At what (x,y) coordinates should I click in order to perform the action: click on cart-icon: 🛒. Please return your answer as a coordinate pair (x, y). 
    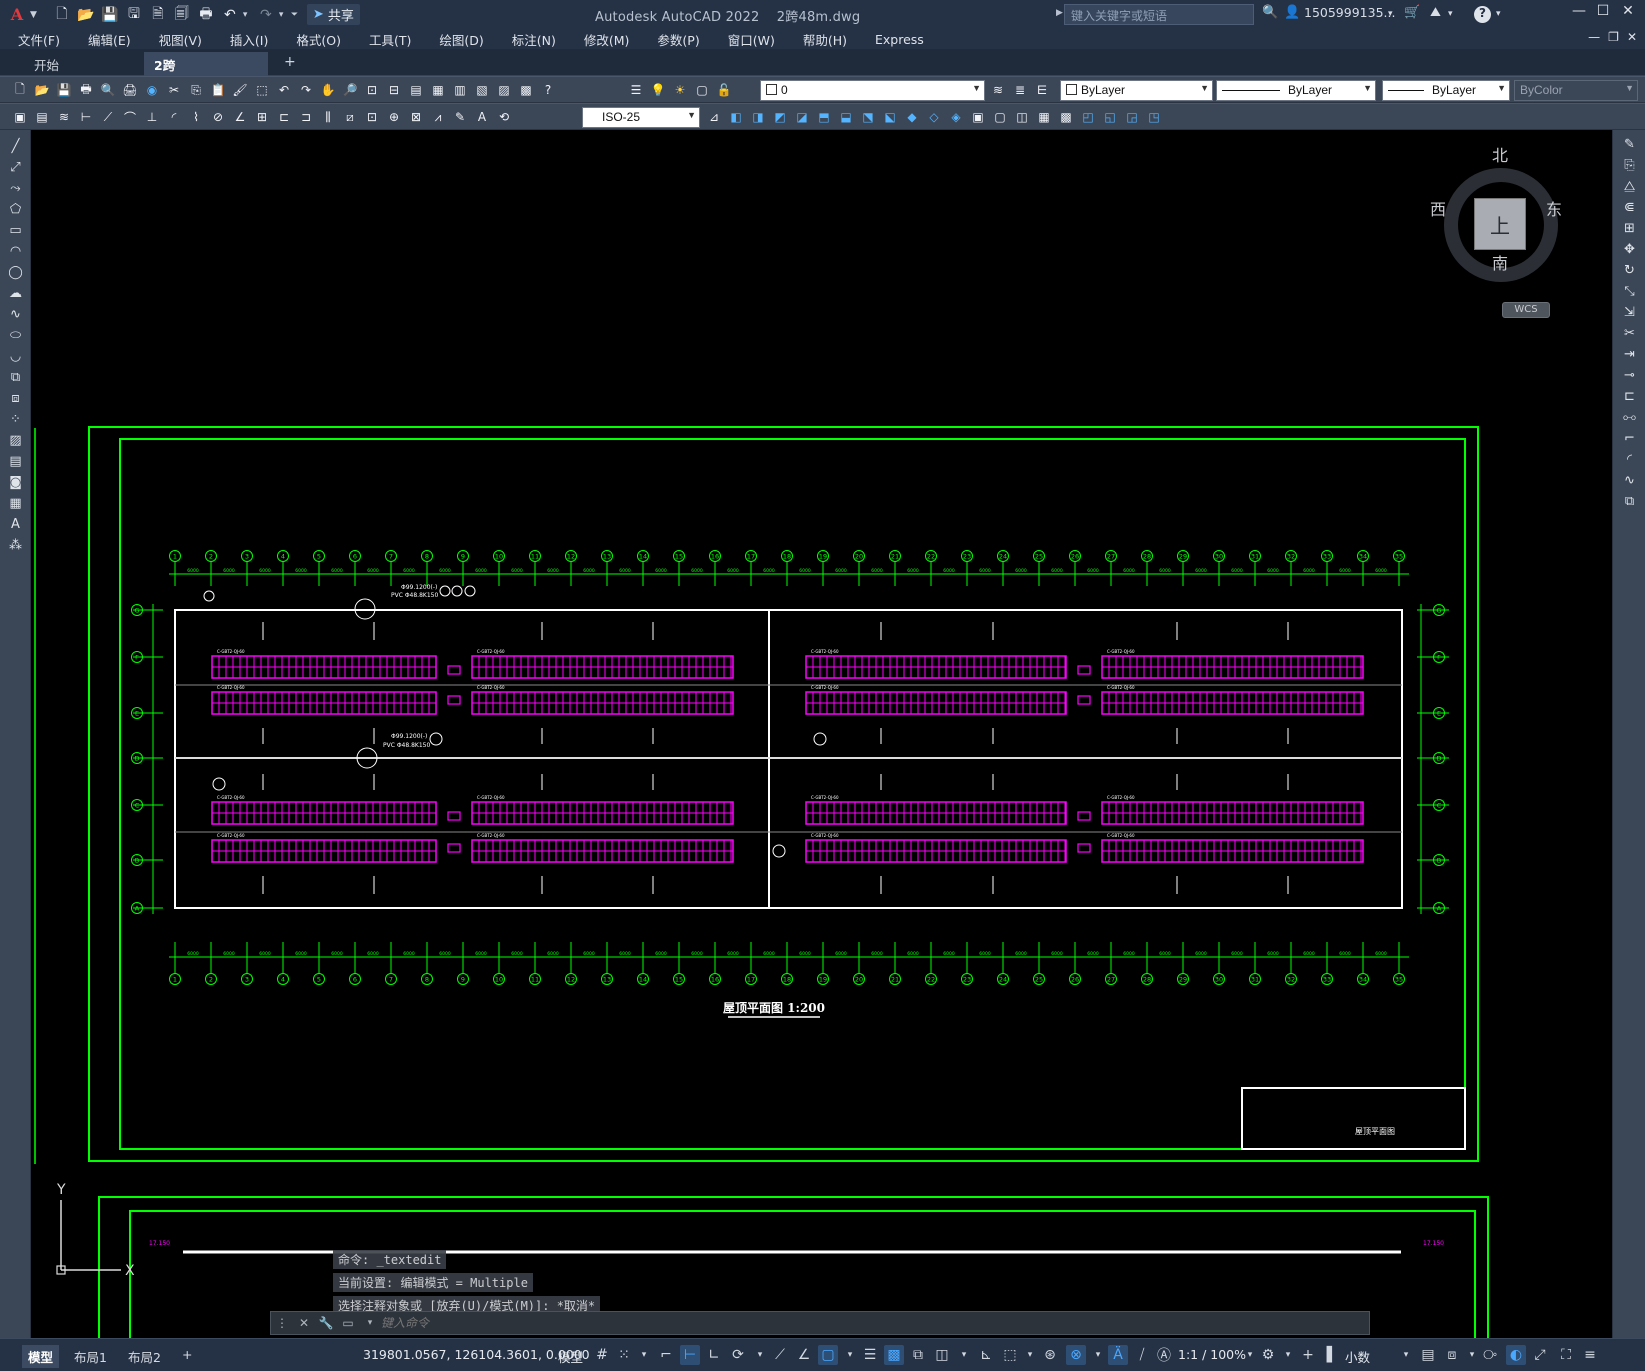
    Looking at the image, I should click on (1412, 12).